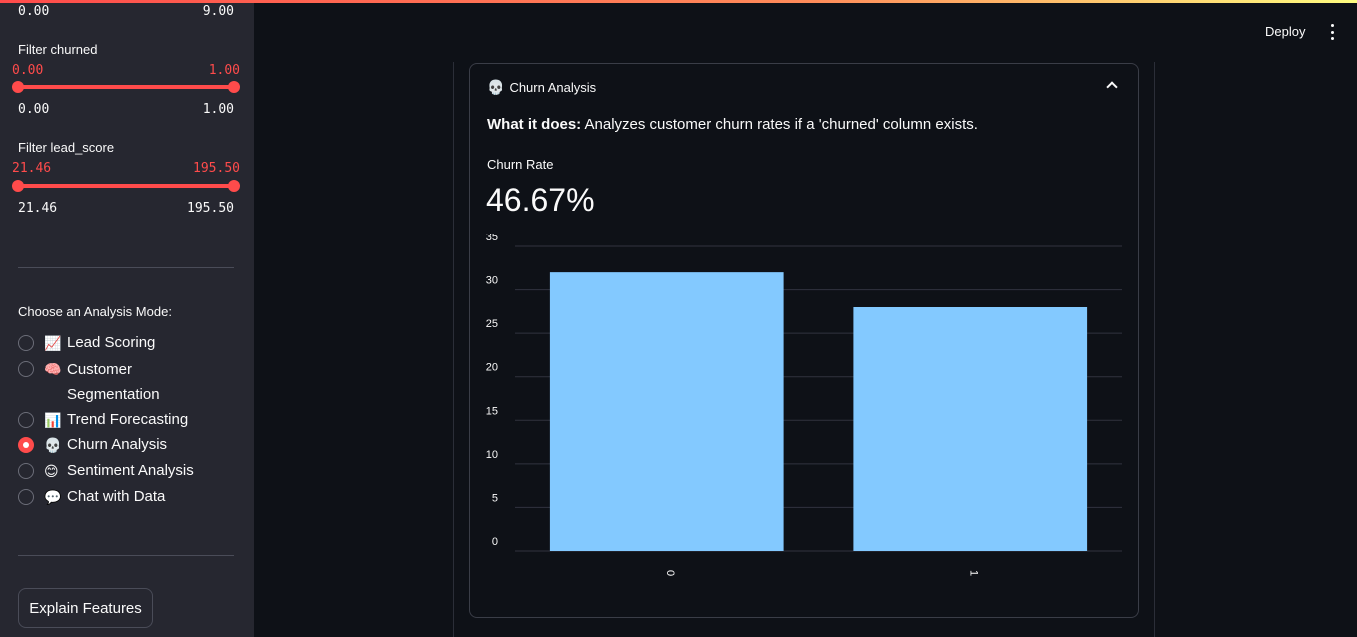 The width and height of the screenshot is (1357, 637). Describe the element at coordinates (26, 445) in the screenshot. I see `radio-button-selected` at that location.